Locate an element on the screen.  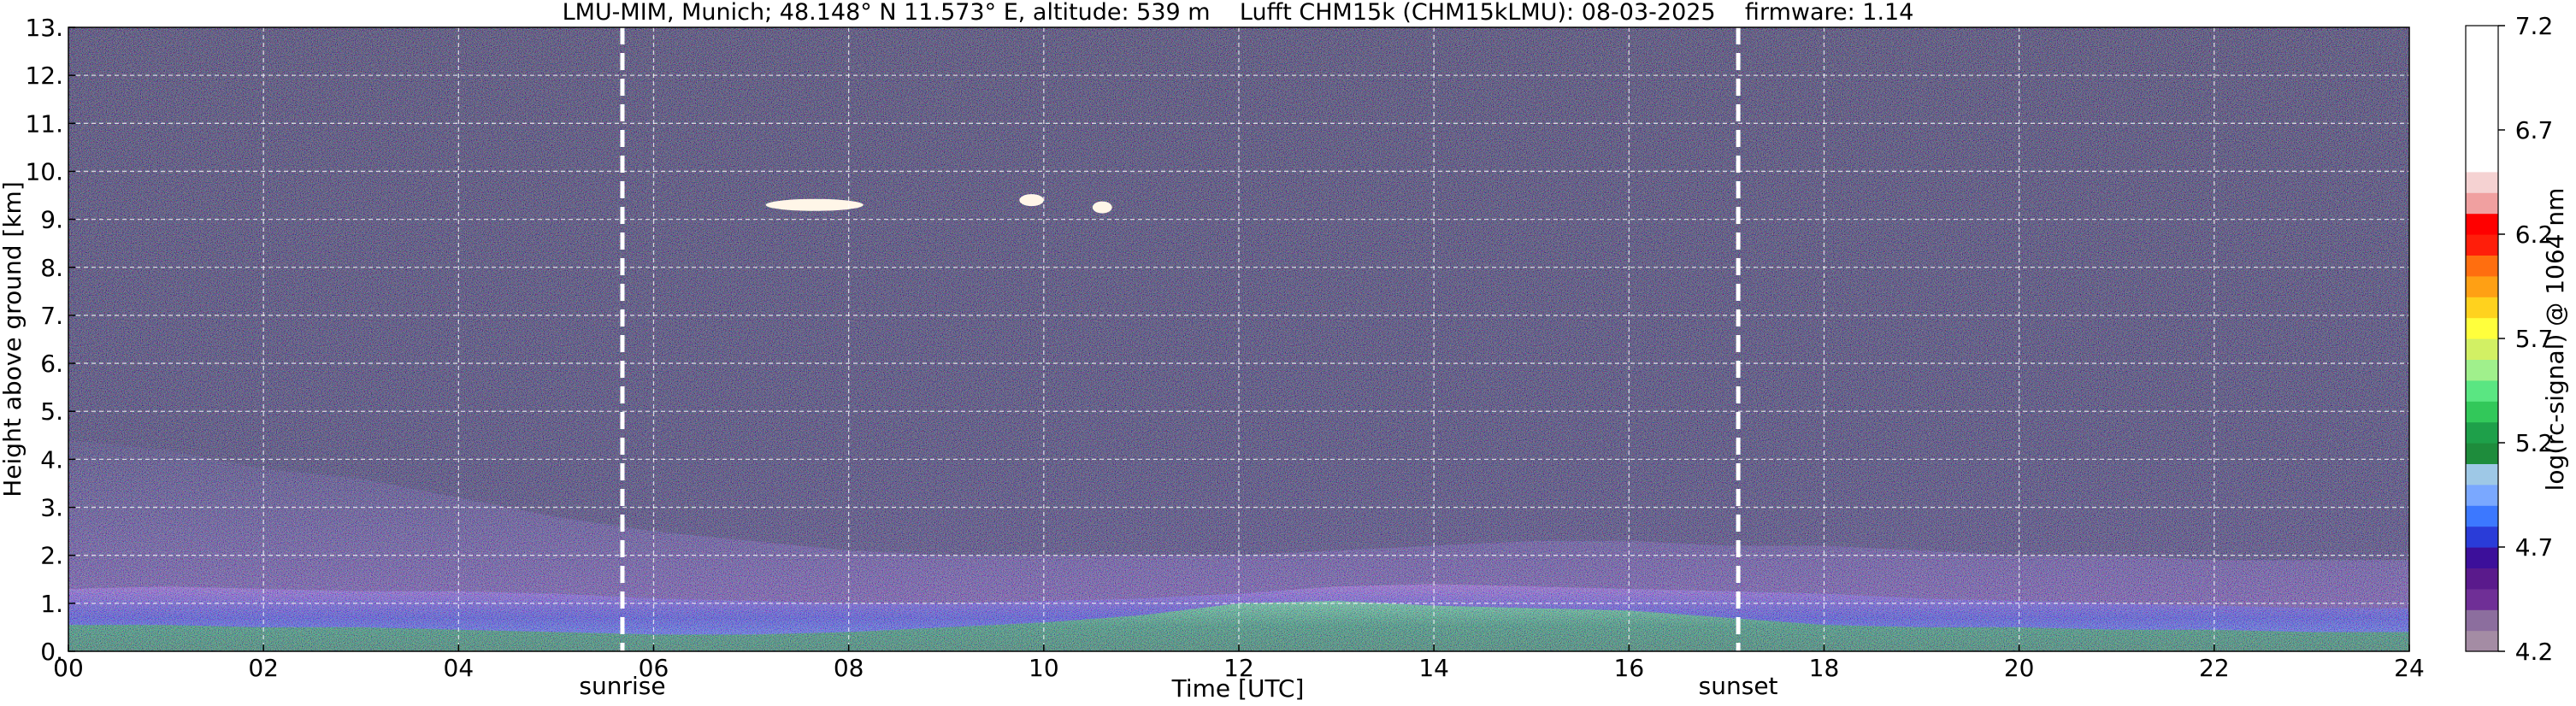
y-tick-label: 3. is located at coordinates (51, 508).